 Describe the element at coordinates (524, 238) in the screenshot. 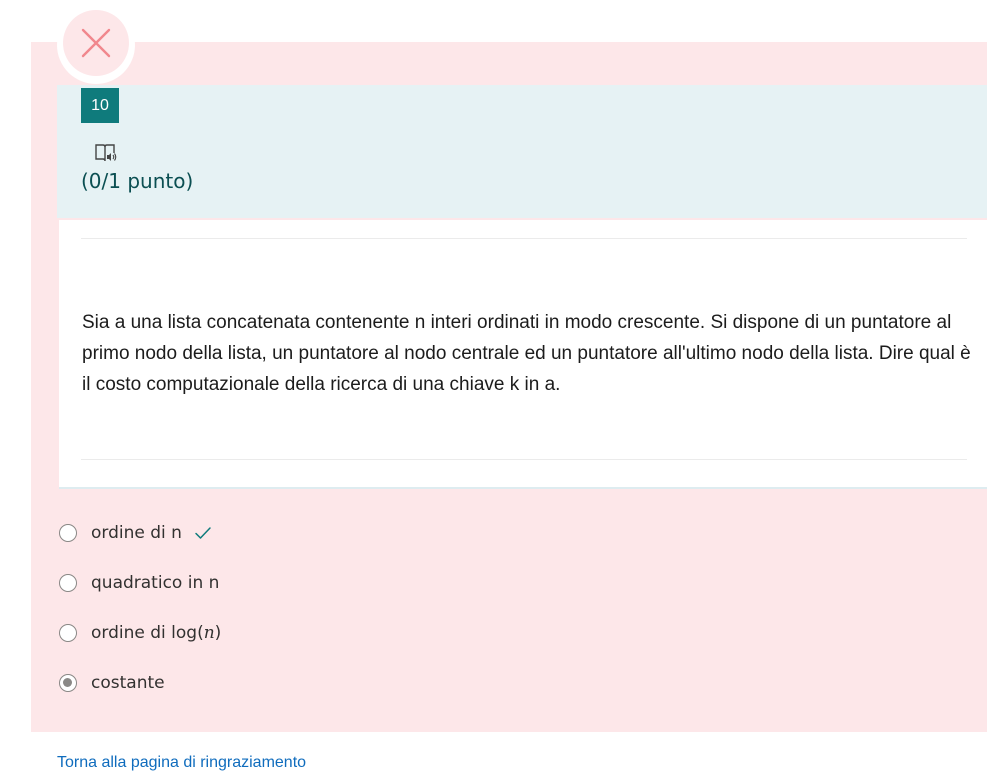

I see `top-divider` at that location.